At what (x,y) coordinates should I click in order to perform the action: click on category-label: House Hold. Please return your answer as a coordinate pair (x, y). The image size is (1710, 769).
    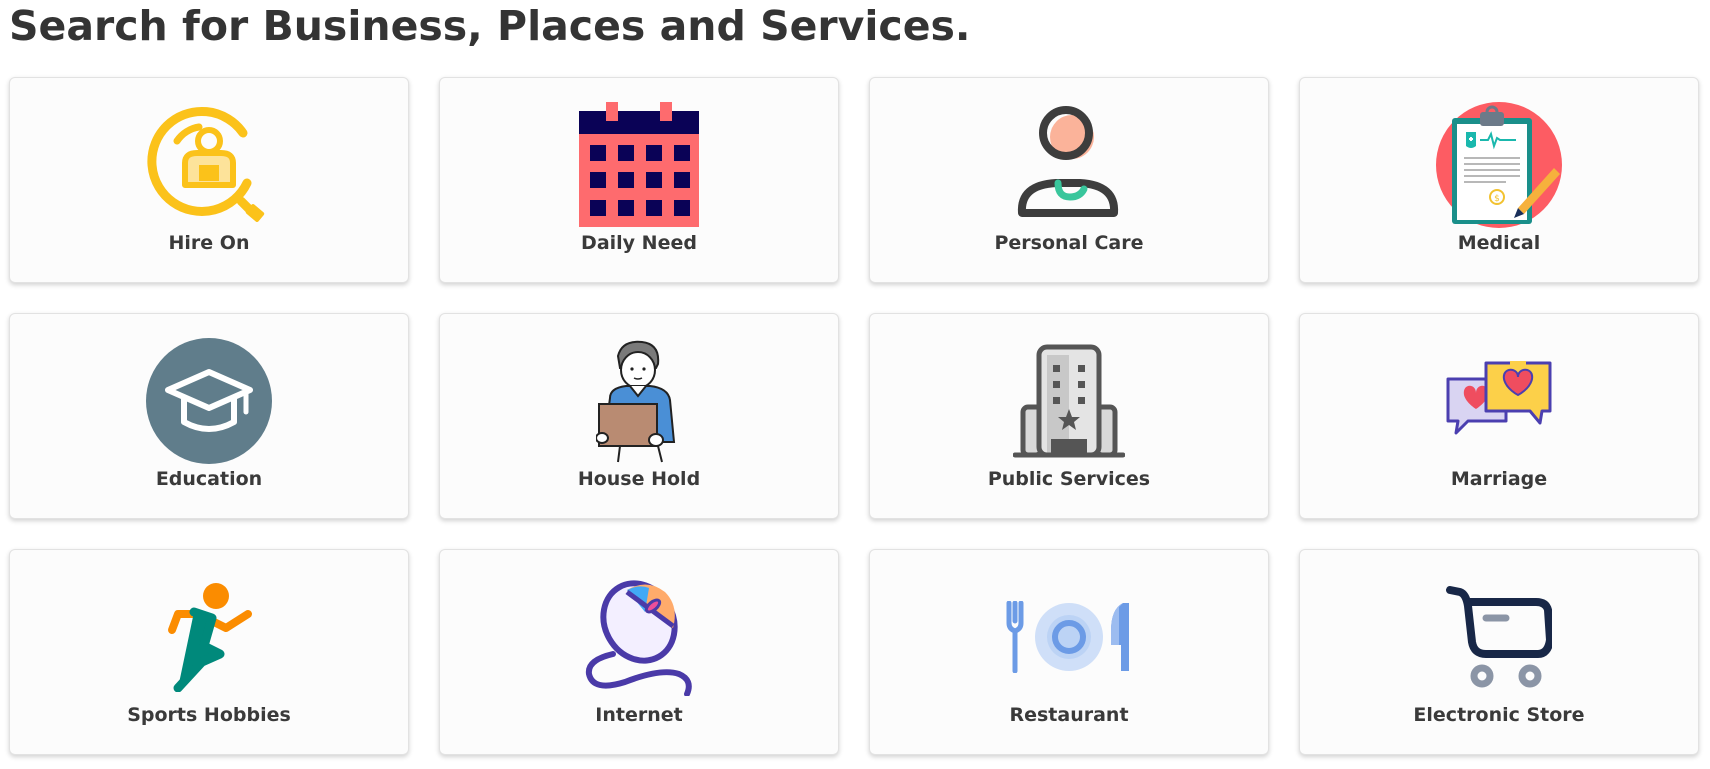
    Looking at the image, I should click on (639, 479).